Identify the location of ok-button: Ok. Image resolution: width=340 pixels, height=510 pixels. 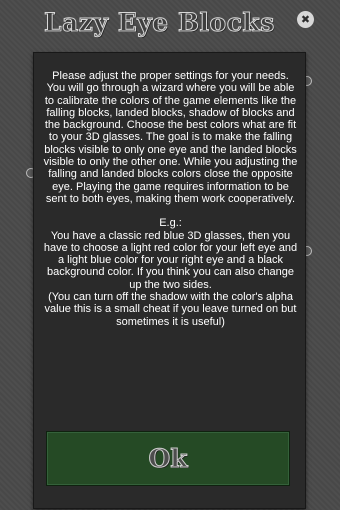
(168, 458).